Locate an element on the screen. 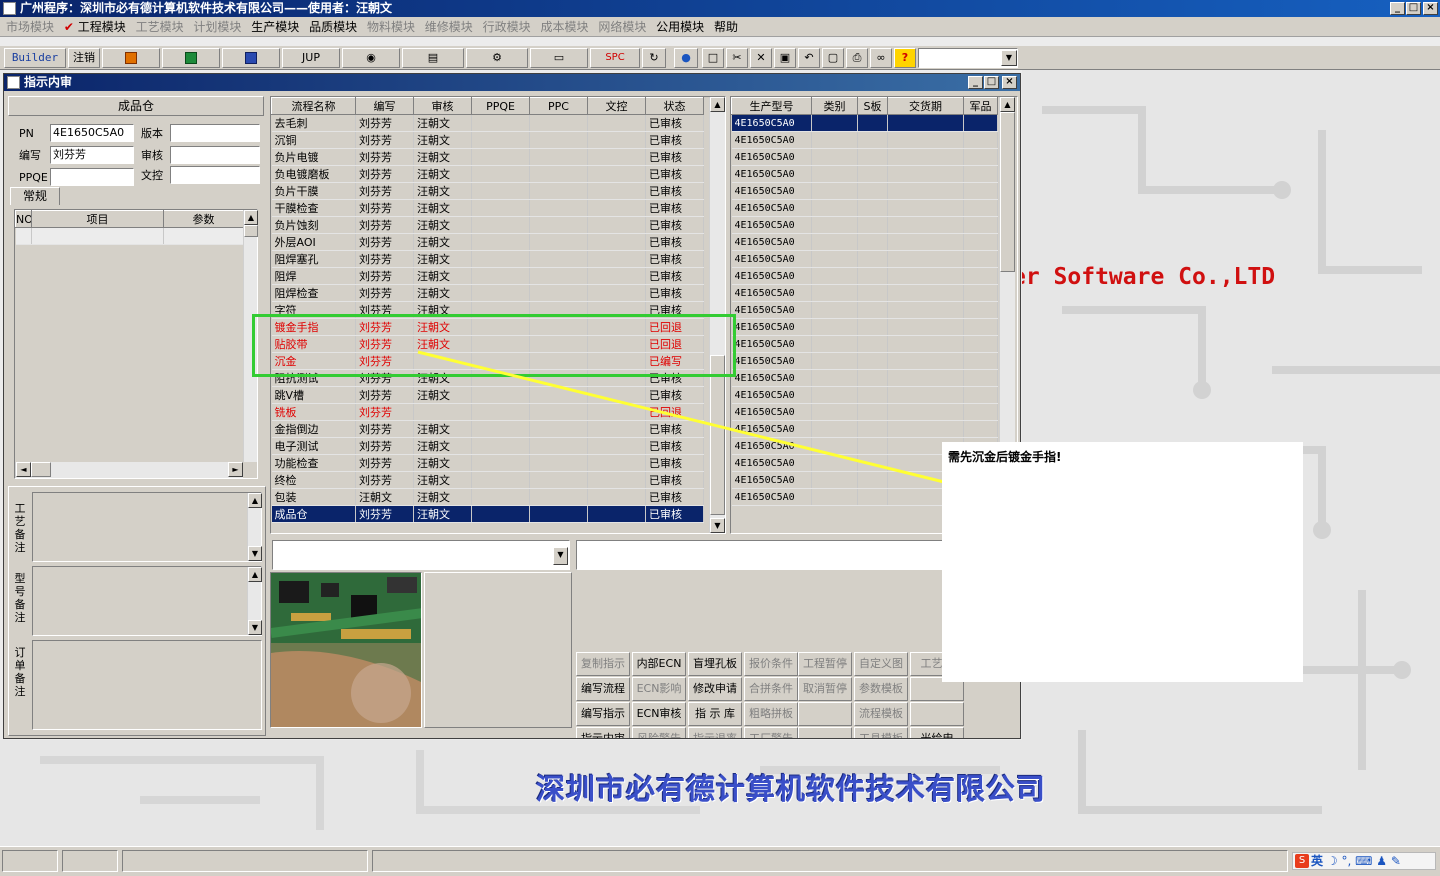 This screenshot has height=876, width=1440. table-row: 阻焊检查 刘芬芳 汪朝文 已审核 is located at coordinates (487, 293).